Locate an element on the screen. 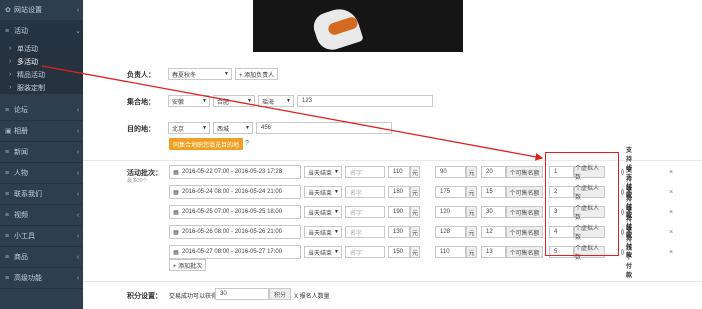 The width and height of the screenshot is (702, 309). sidebar-item-album: ▣ 相册 ‹ is located at coordinates (41, 131).